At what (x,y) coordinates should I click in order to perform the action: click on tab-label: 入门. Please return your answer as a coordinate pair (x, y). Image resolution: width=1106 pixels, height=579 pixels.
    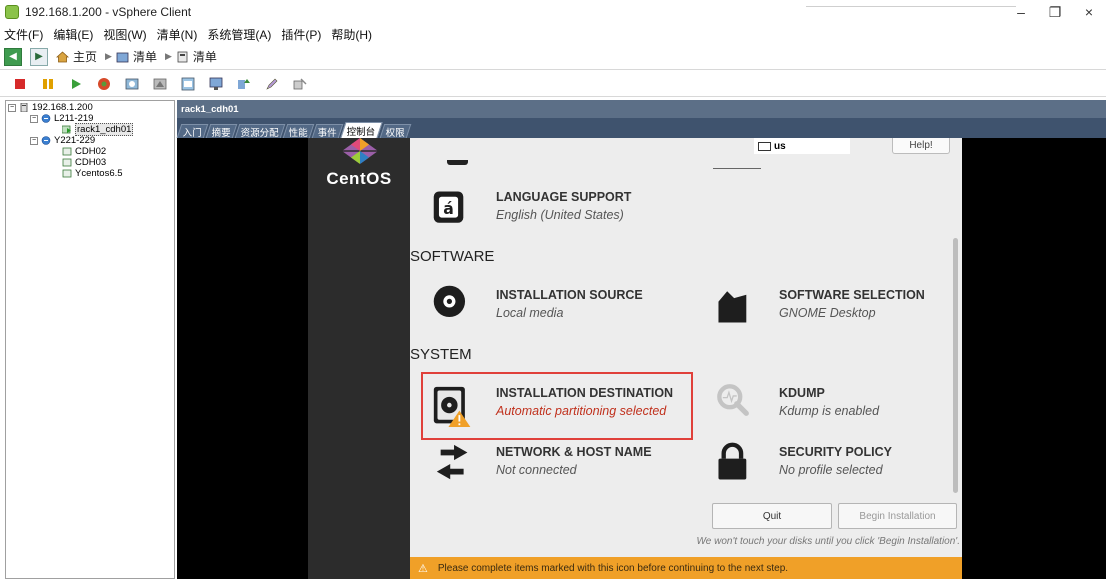
    Looking at the image, I should click on (192, 133).